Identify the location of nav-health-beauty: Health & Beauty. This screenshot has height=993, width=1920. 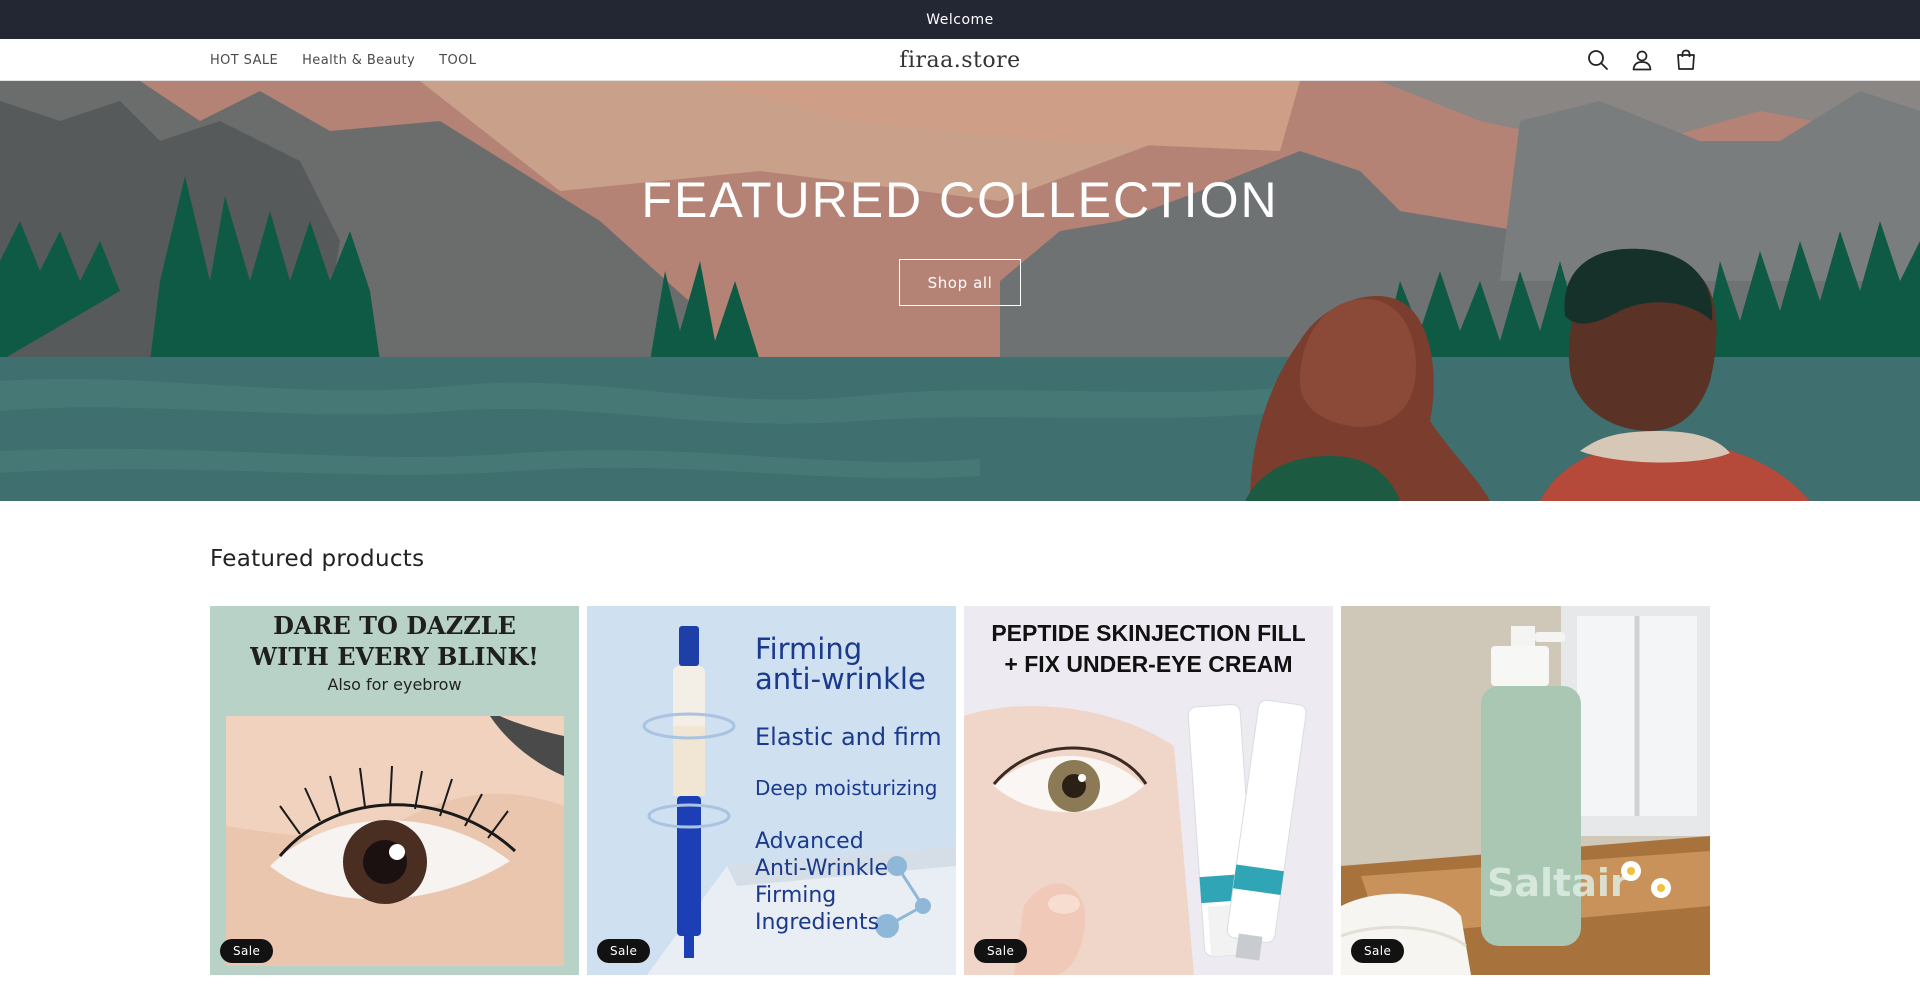
(358, 60).